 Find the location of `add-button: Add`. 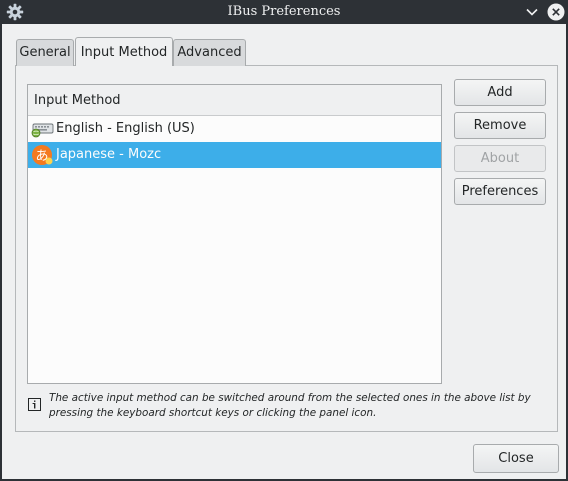

add-button: Add is located at coordinates (500, 92).